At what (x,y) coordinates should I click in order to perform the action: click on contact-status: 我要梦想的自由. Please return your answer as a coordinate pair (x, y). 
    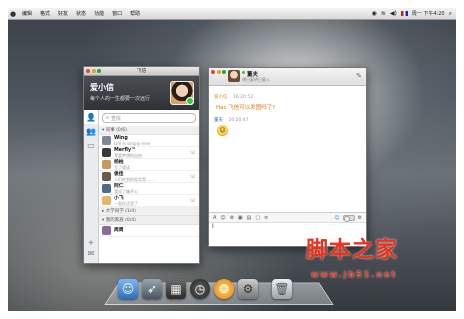
    Looking at the image, I should click on (128, 155).